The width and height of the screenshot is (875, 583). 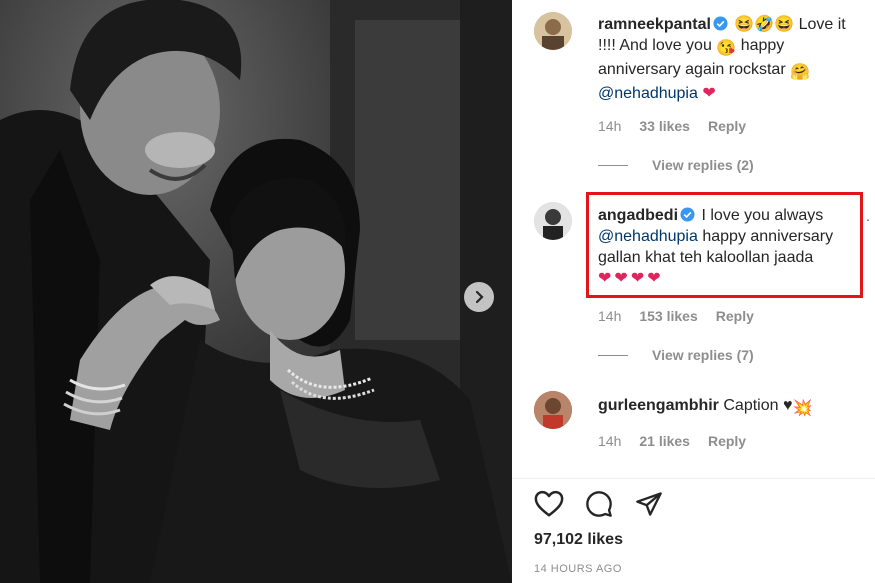 I want to click on view-replies-button: View replies (7), so click(x=676, y=355).